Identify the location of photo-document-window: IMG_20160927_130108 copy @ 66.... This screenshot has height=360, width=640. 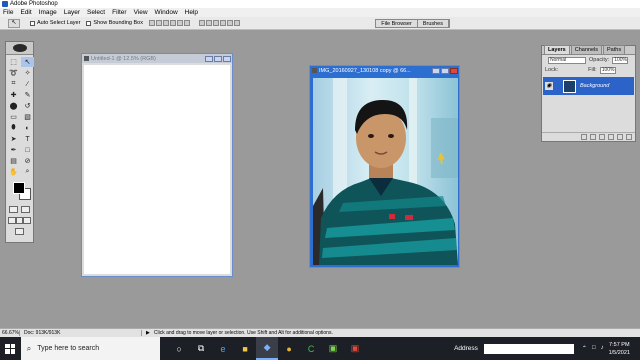
(384, 166).